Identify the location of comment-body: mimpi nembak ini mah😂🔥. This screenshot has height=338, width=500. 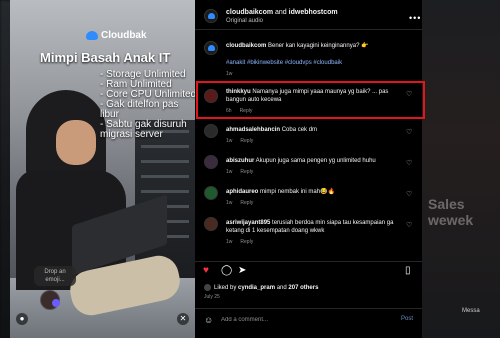
(296, 192).